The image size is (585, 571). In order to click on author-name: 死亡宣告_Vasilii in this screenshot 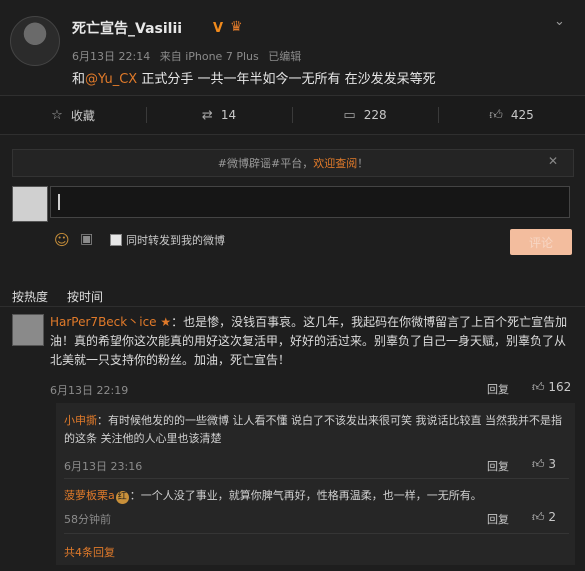, I will do `click(127, 28)`.